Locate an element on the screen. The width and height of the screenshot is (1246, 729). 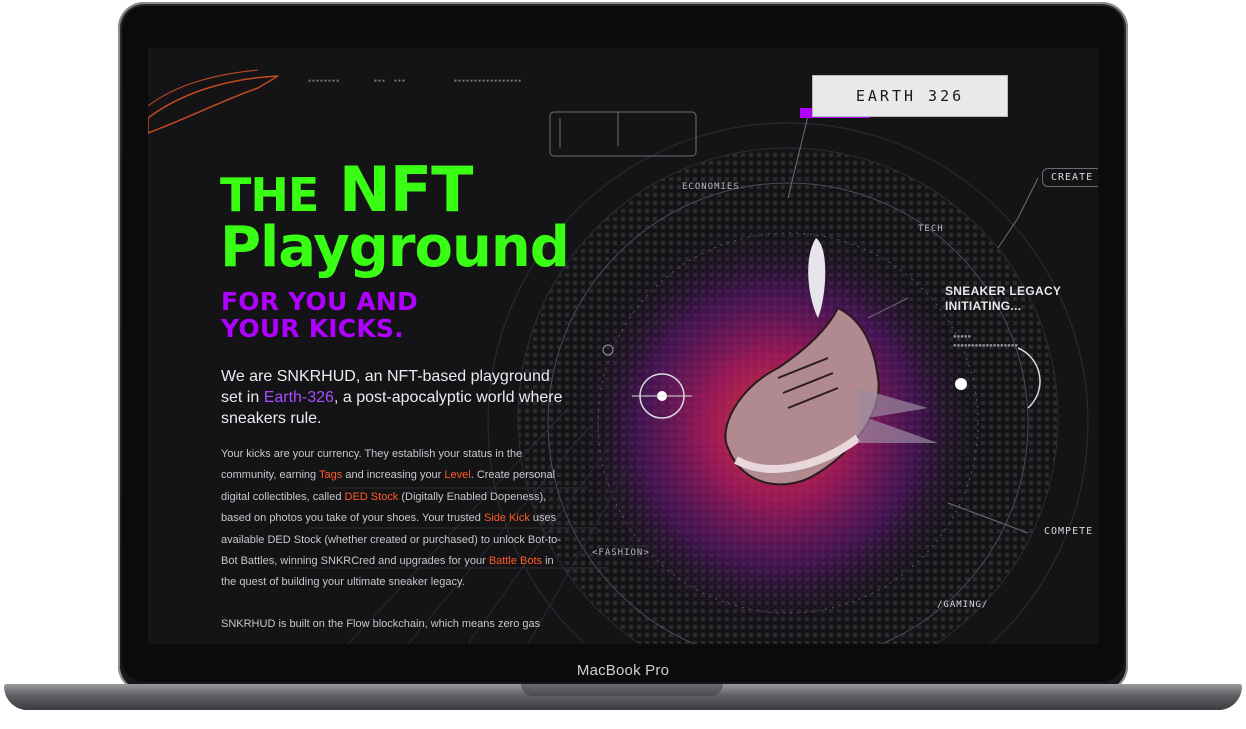
laptop-notch is located at coordinates (622, 690).